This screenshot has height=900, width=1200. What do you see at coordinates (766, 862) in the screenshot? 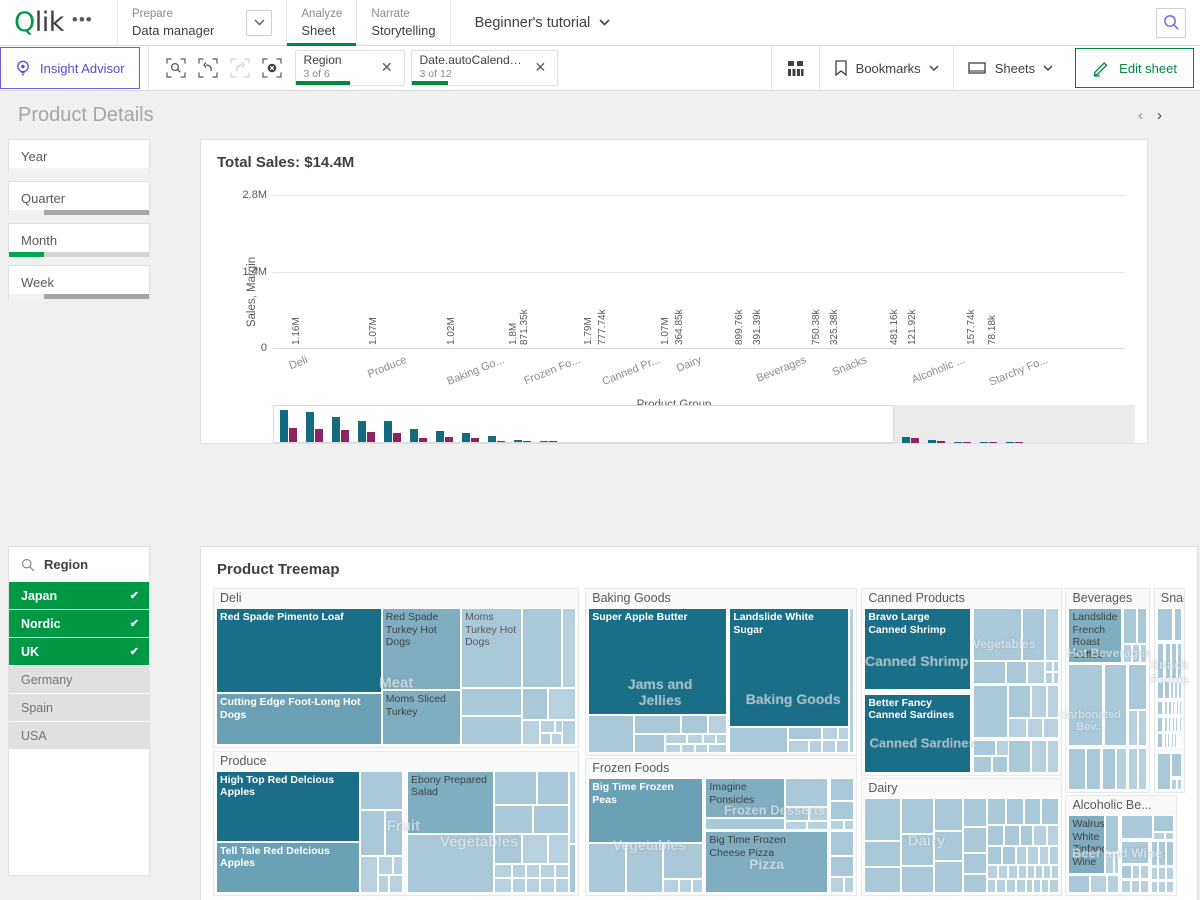
I see `treemap-tile: Big Time Frozen Cheese Pizza` at bounding box center [766, 862].